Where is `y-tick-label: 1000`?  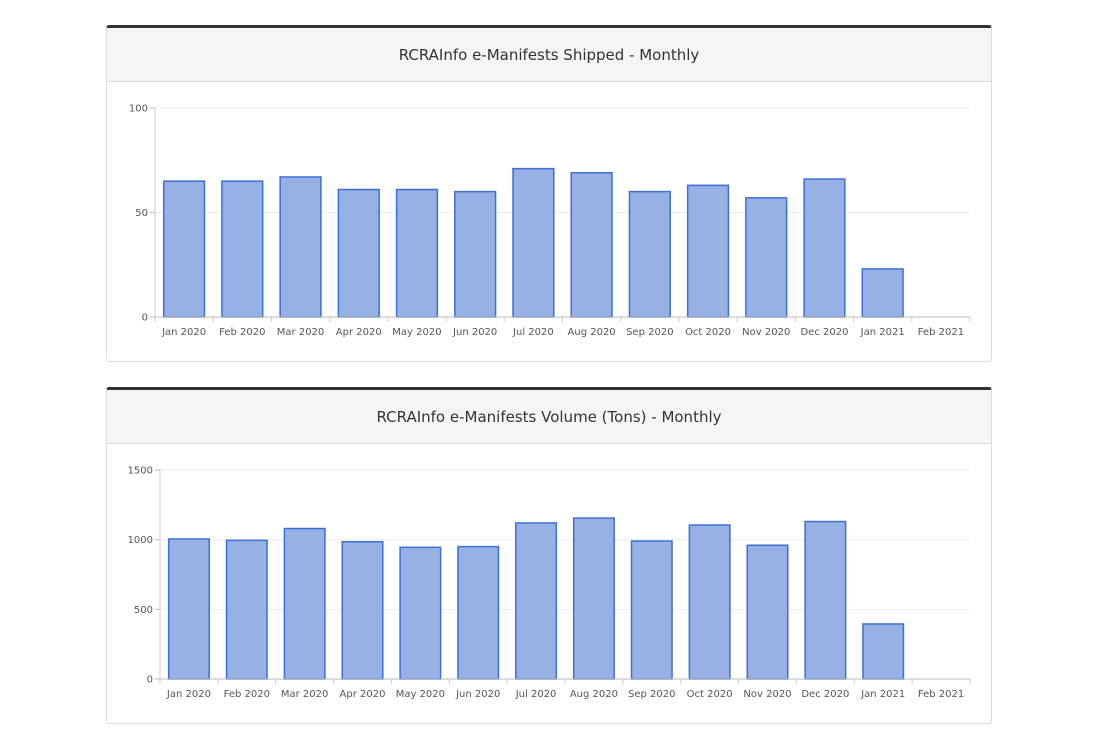 y-tick-label: 1000 is located at coordinates (140, 540).